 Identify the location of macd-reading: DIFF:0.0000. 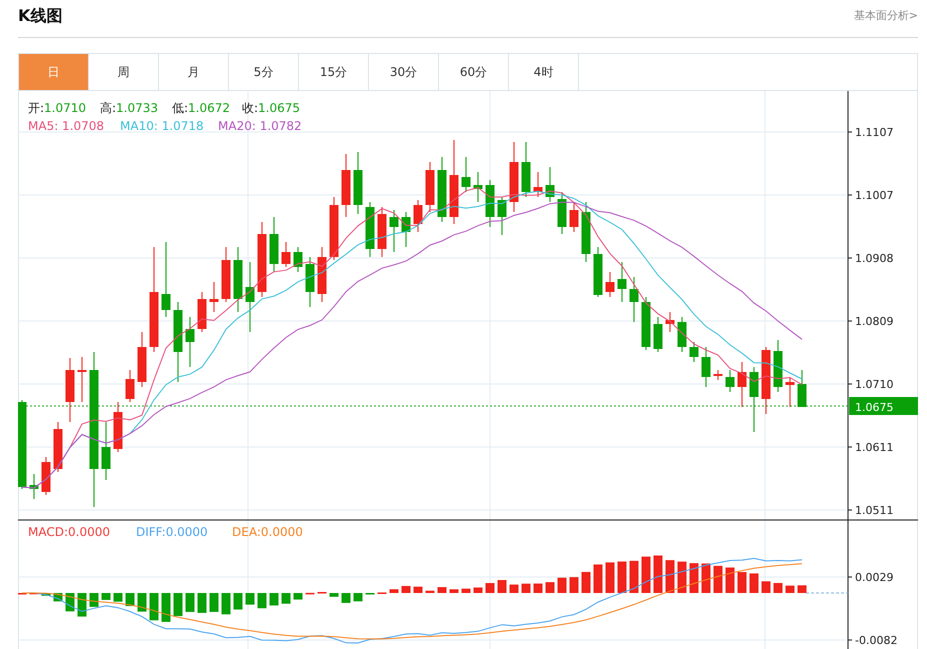
(172, 532).